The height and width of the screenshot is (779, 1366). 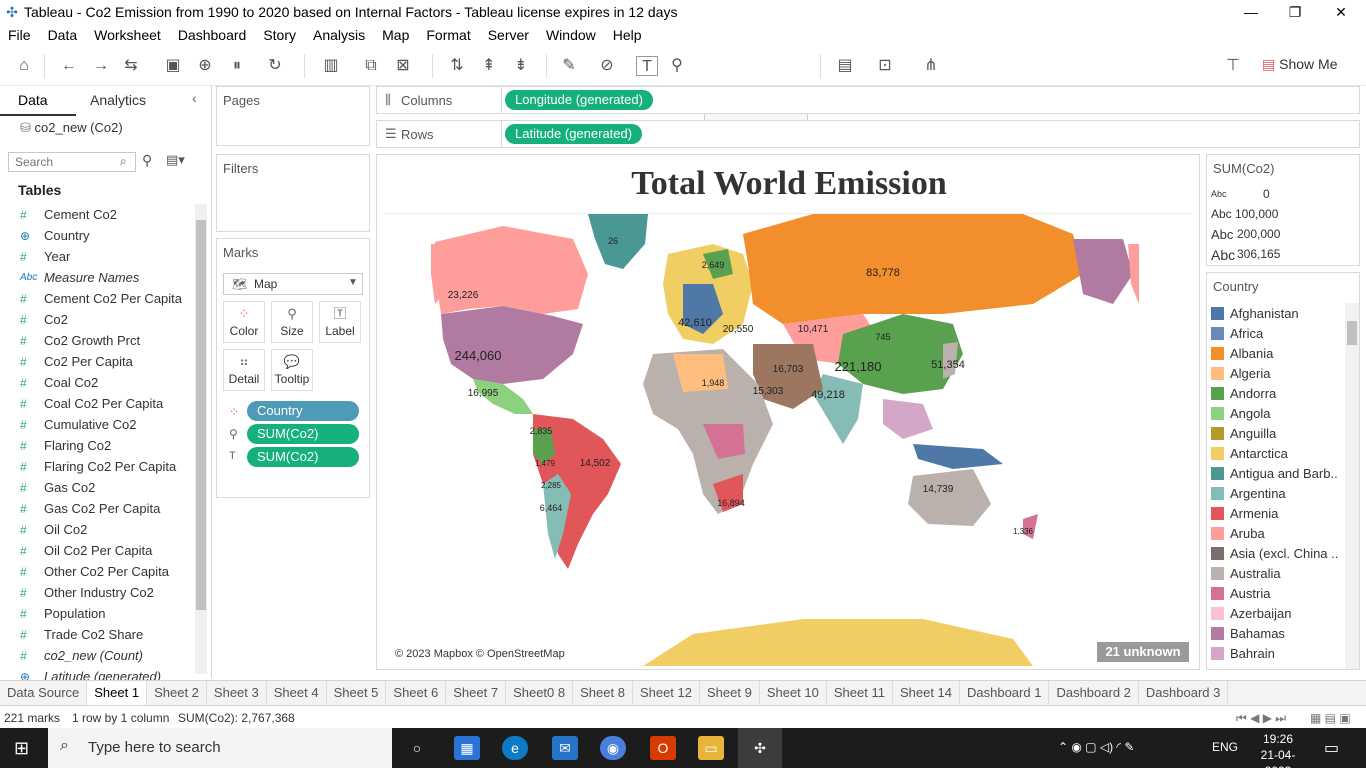 I want to click on legend-item: Andorra, so click(x=1277, y=393).